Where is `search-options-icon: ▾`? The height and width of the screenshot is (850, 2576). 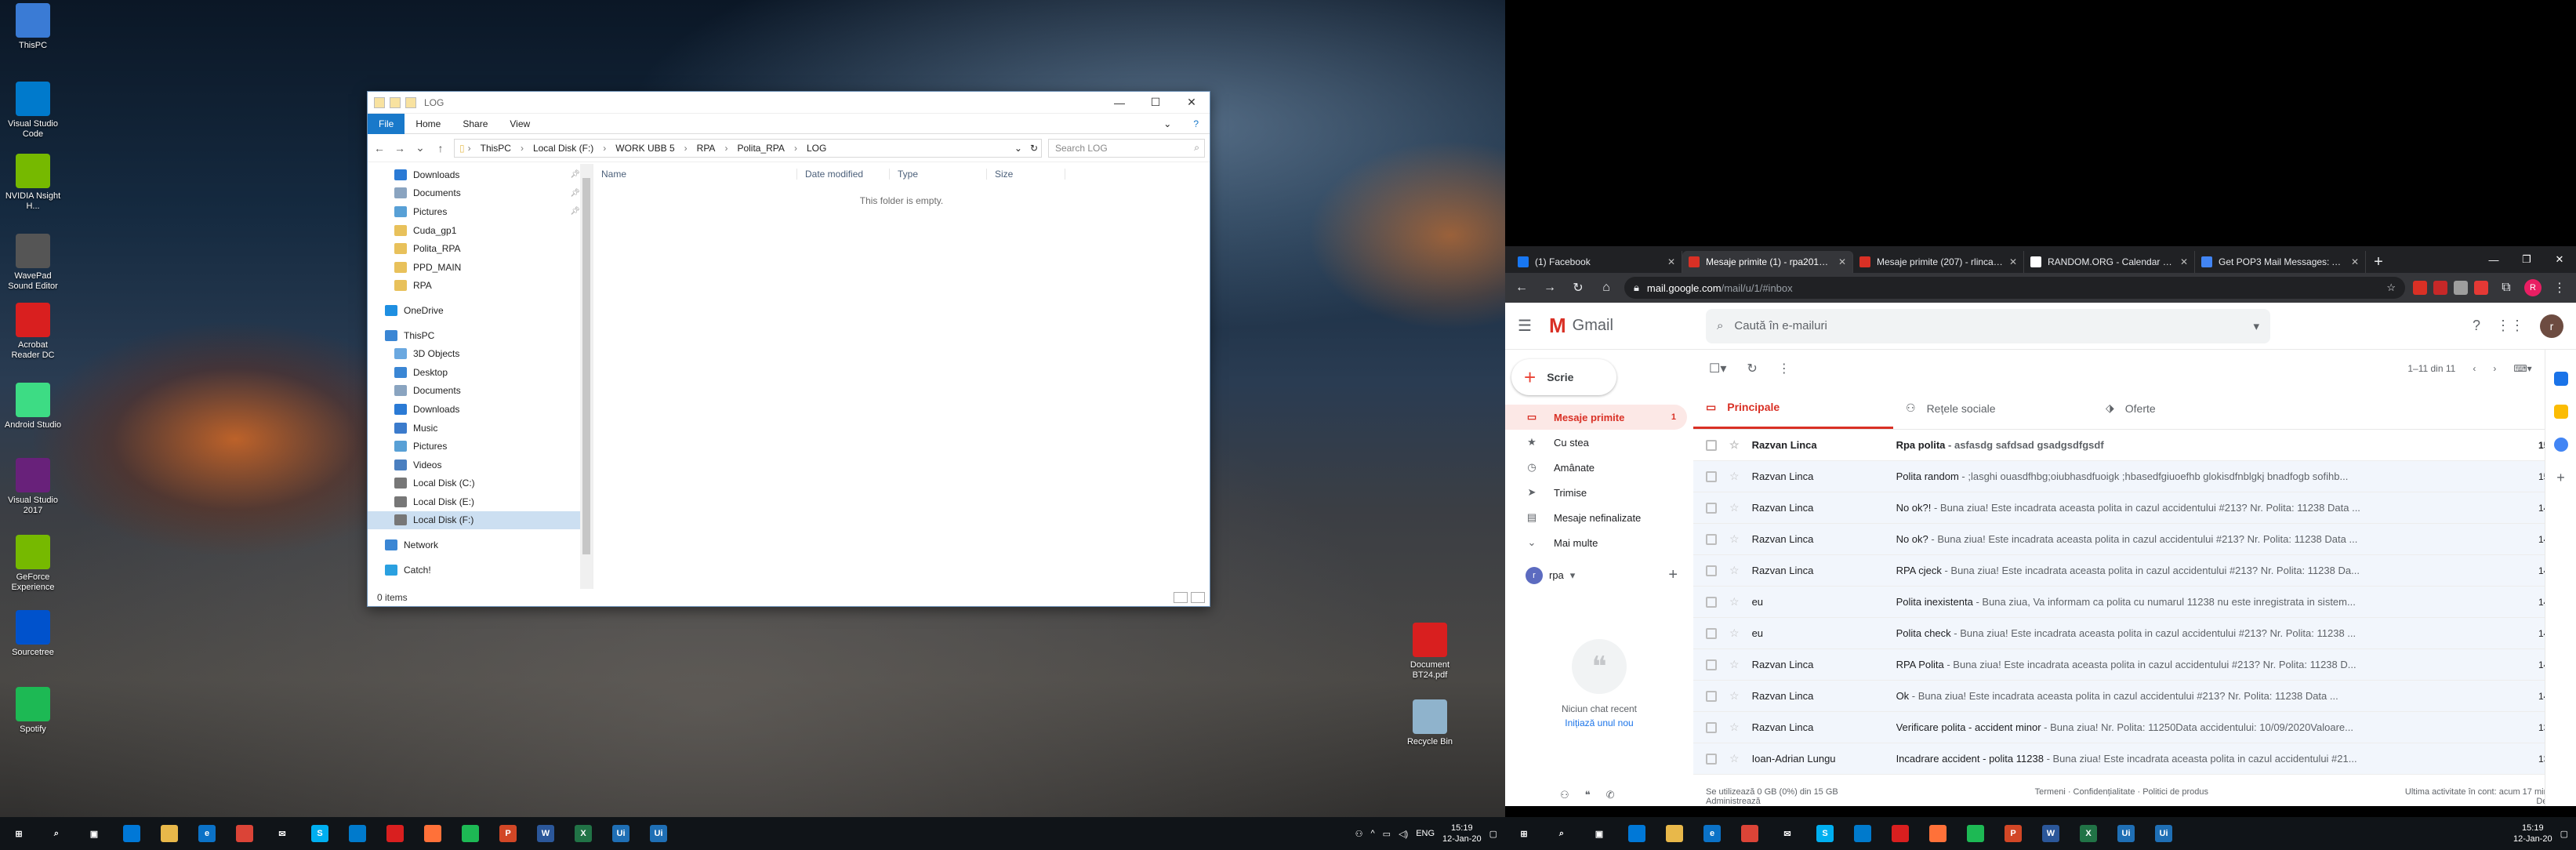 search-options-icon: ▾ is located at coordinates (2256, 326).